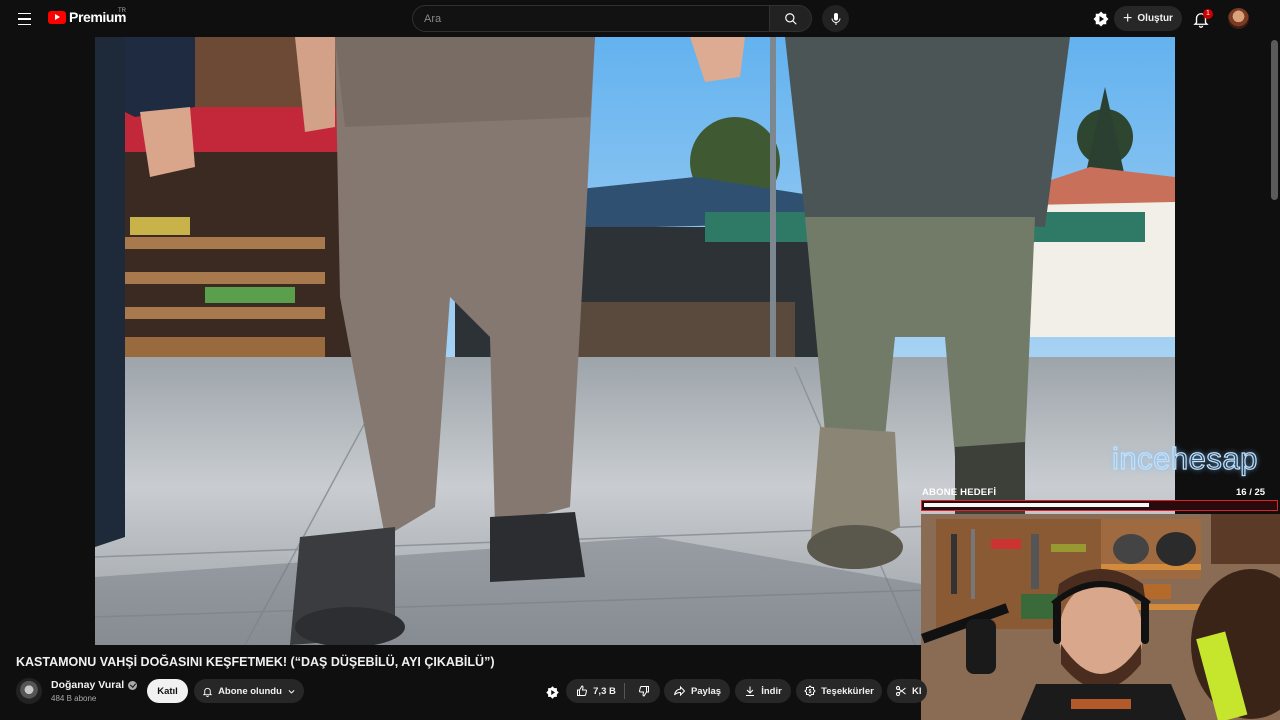  Describe the element at coordinates (24, 19) in the screenshot. I see `hamburger-menu-icon` at that location.